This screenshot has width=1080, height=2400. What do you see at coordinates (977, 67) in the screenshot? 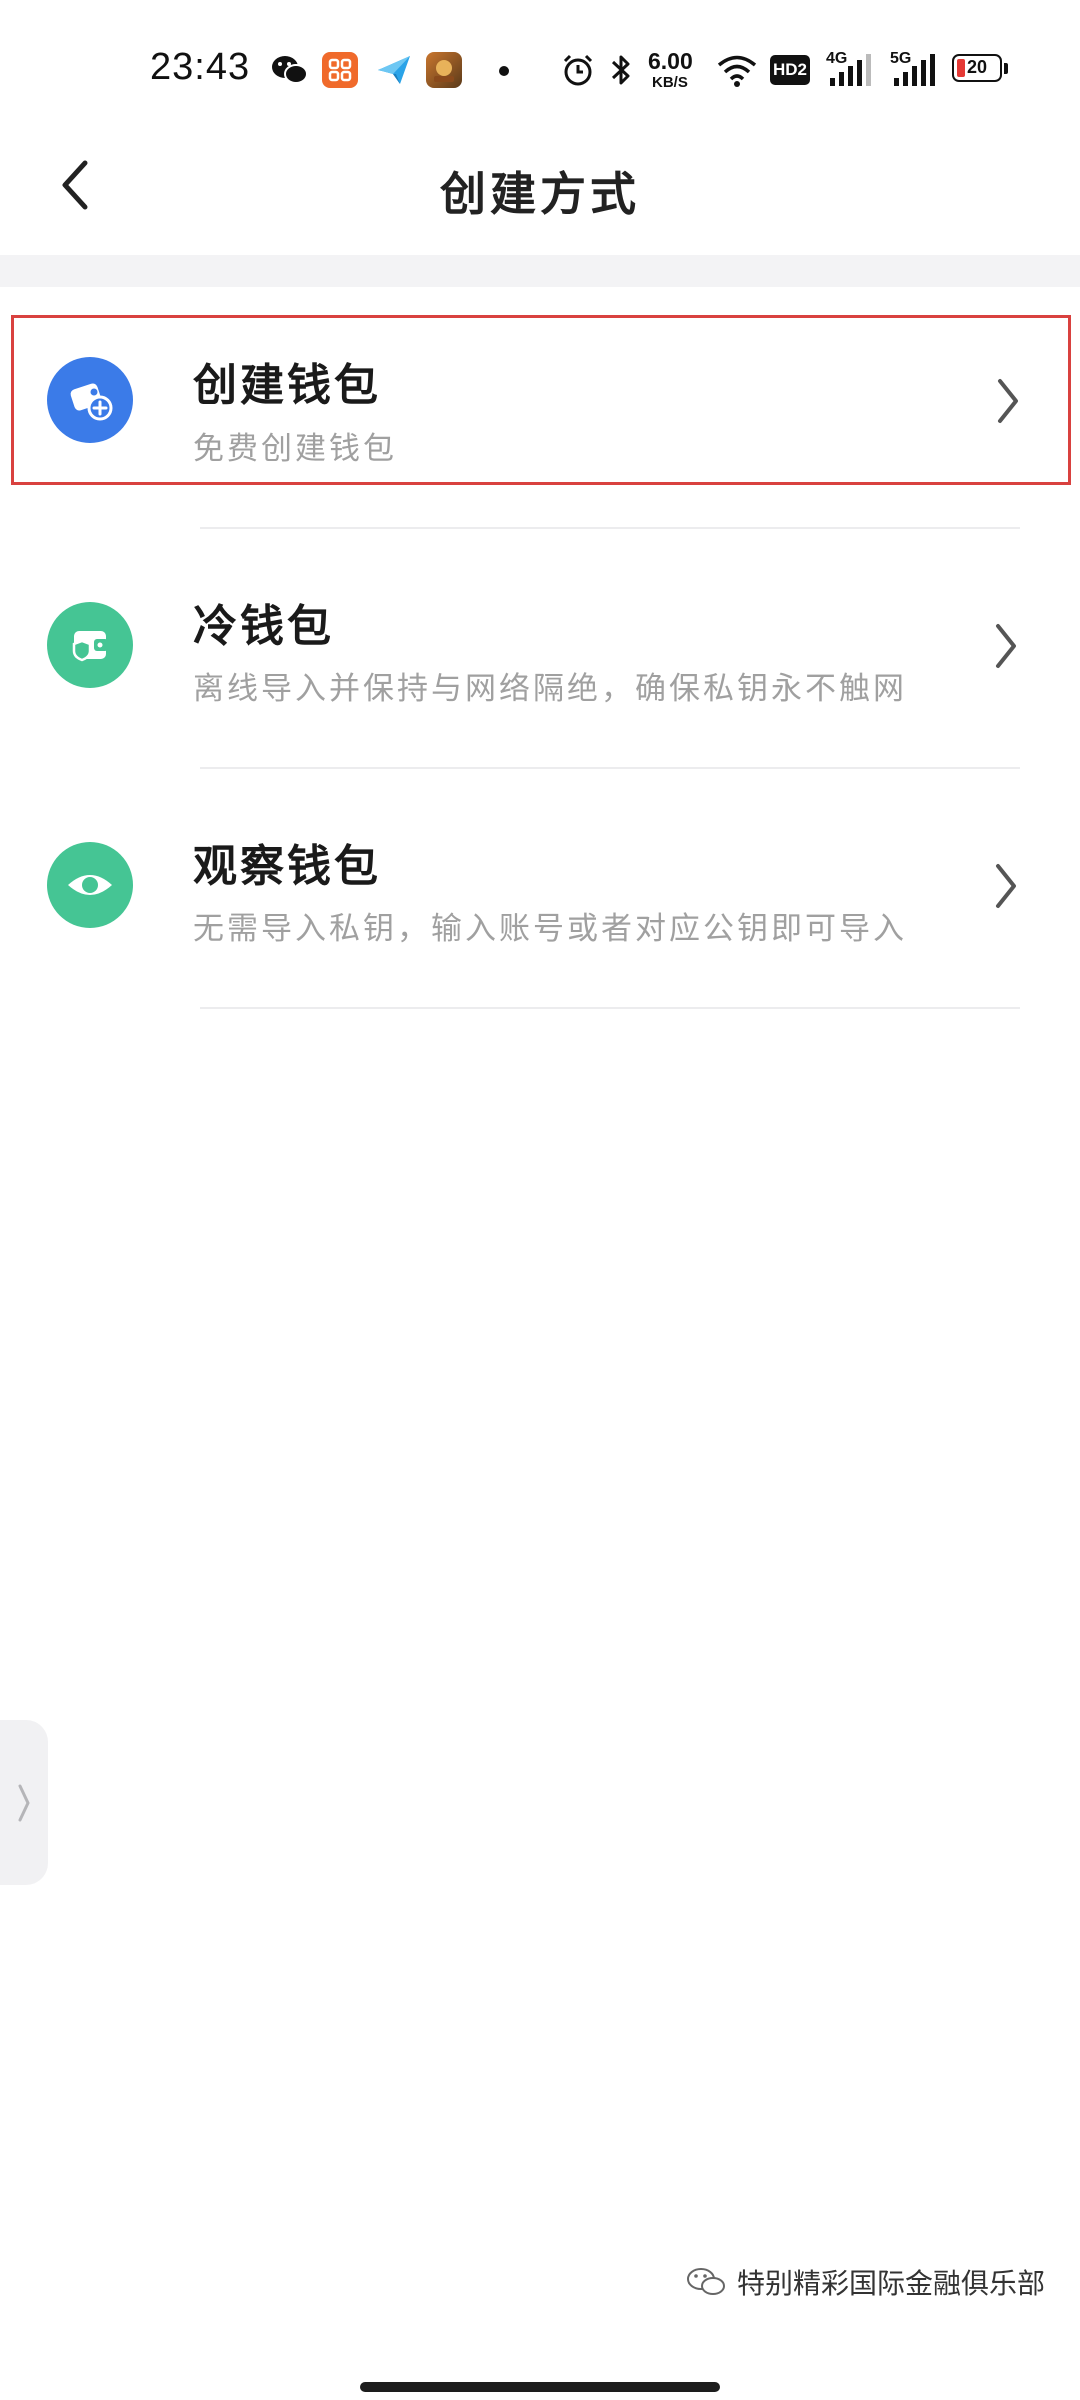
I see `battery-level: 20` at bounding box center [977, 67].